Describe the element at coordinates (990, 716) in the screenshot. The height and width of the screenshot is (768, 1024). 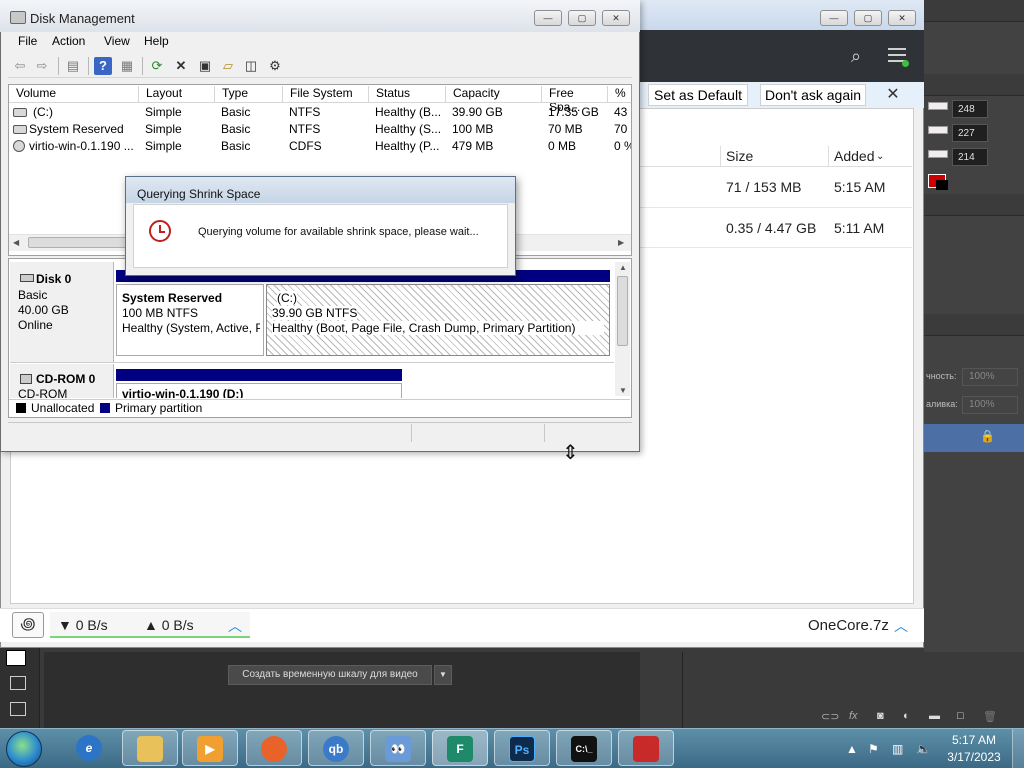
I see `trash-icon: 🗑` at that location.